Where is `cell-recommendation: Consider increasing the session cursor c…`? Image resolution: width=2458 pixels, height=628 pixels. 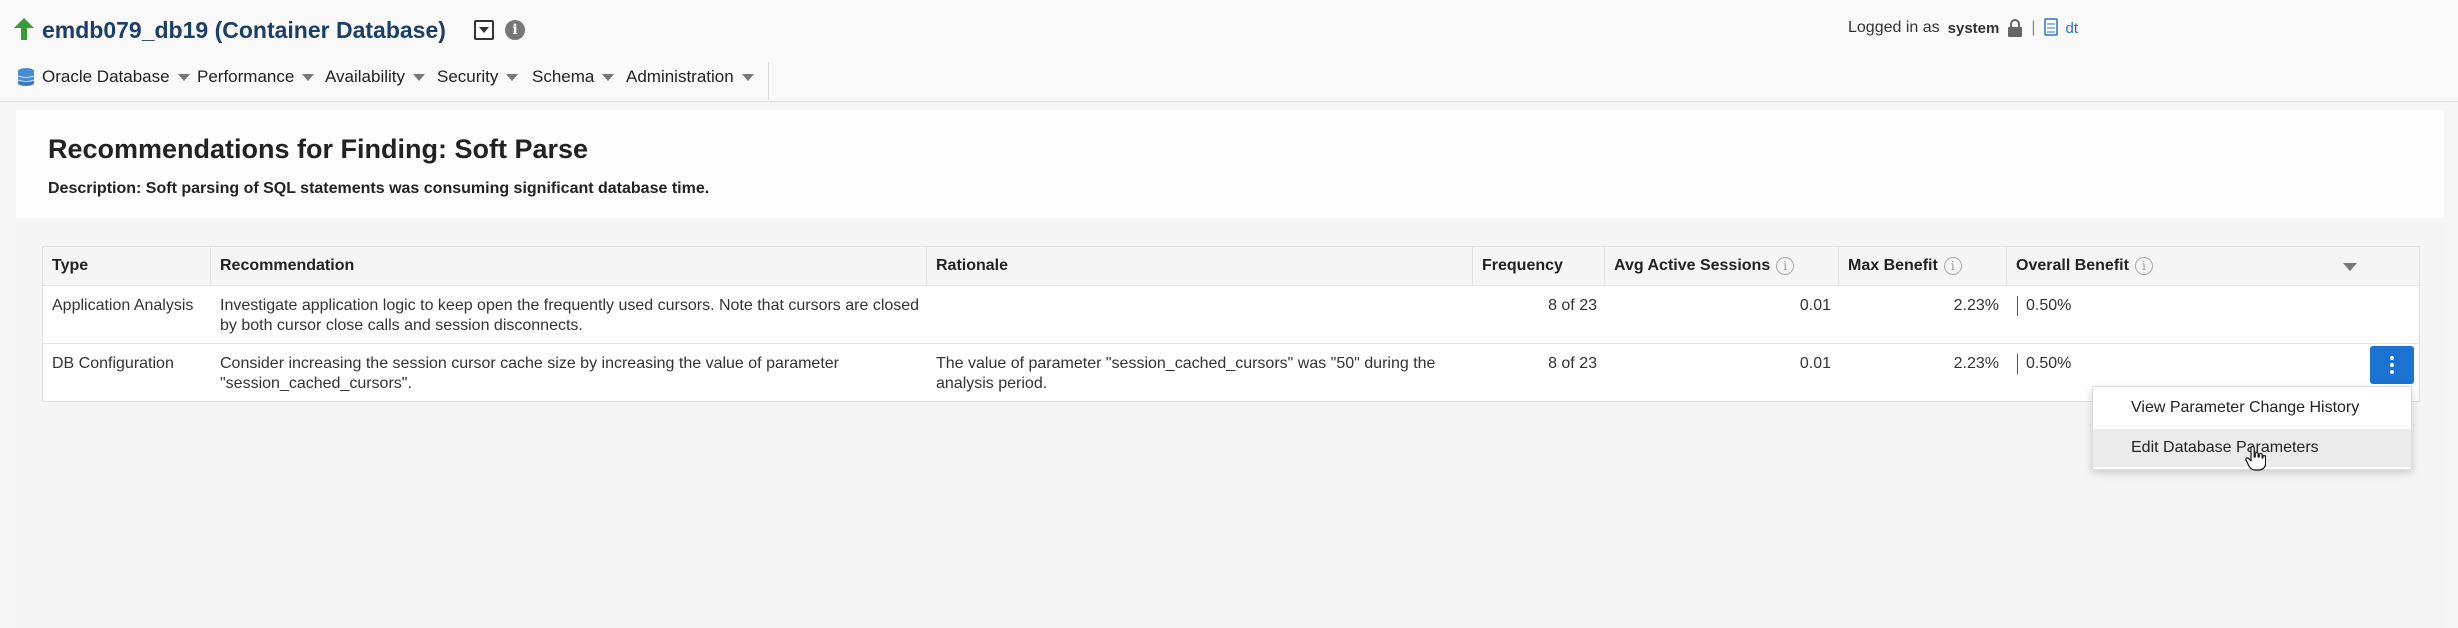 cell-recommendation: Consider increasing the session cursor c… is located at coordinates (529, 373).